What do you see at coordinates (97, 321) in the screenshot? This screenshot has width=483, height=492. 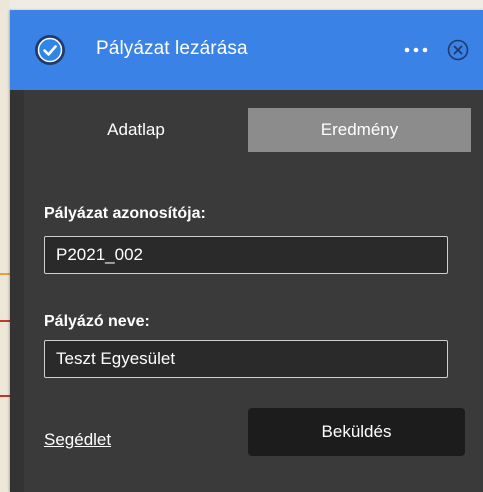 I see `applicant-label: Pályázó neve:` at bounding box center [97, 321].